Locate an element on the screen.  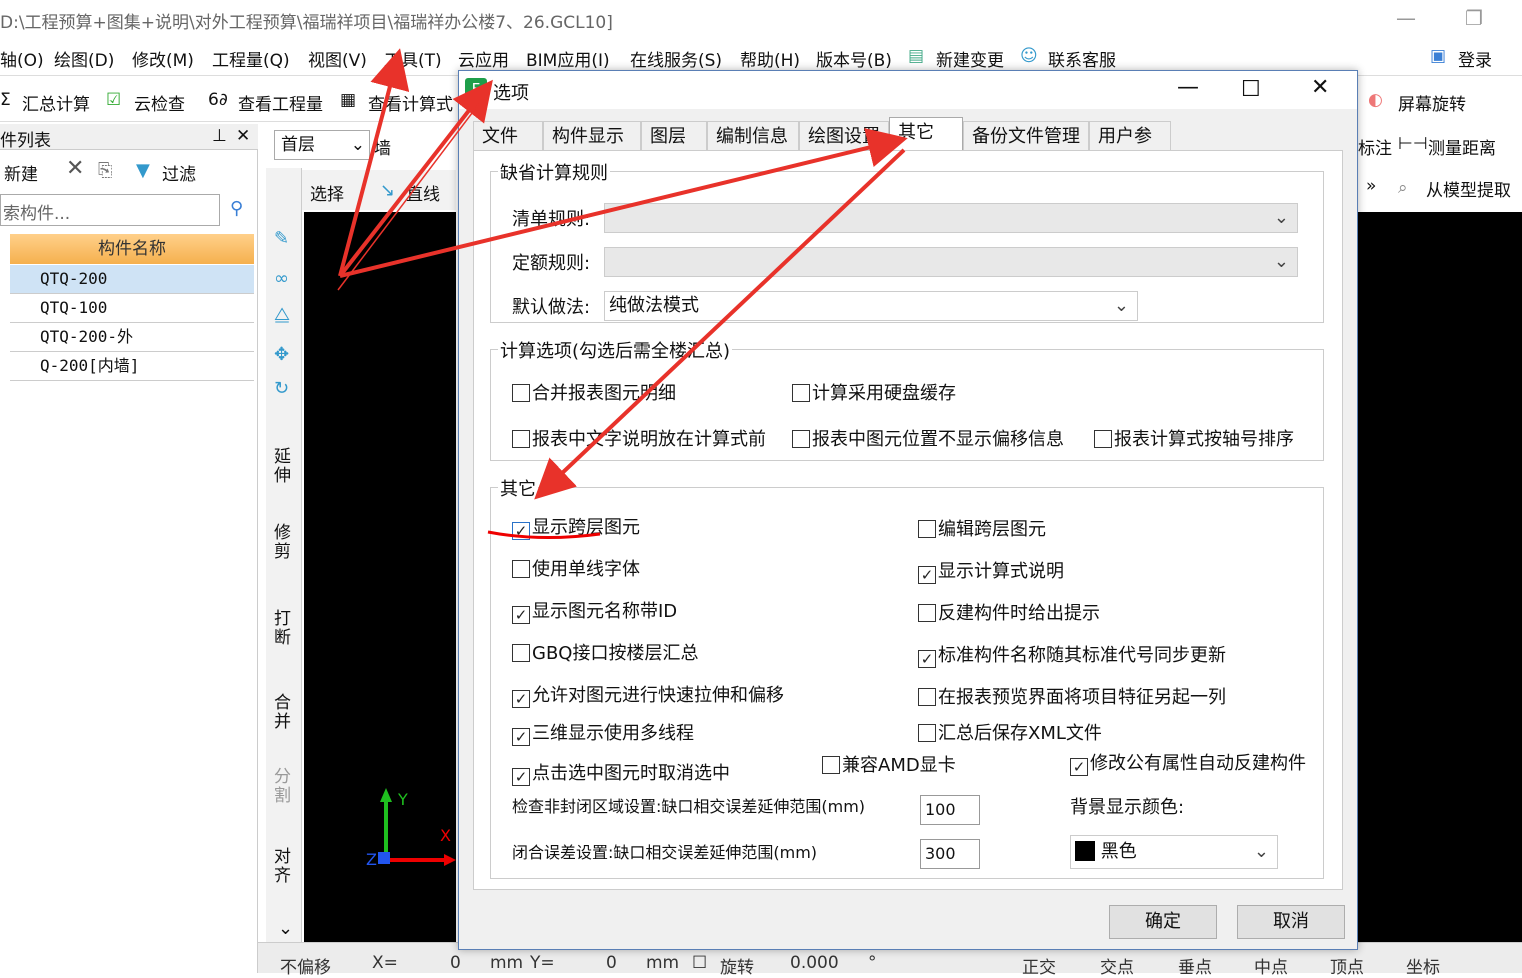
menu-tools: 工具(T) is located at coordinates (413, 58).